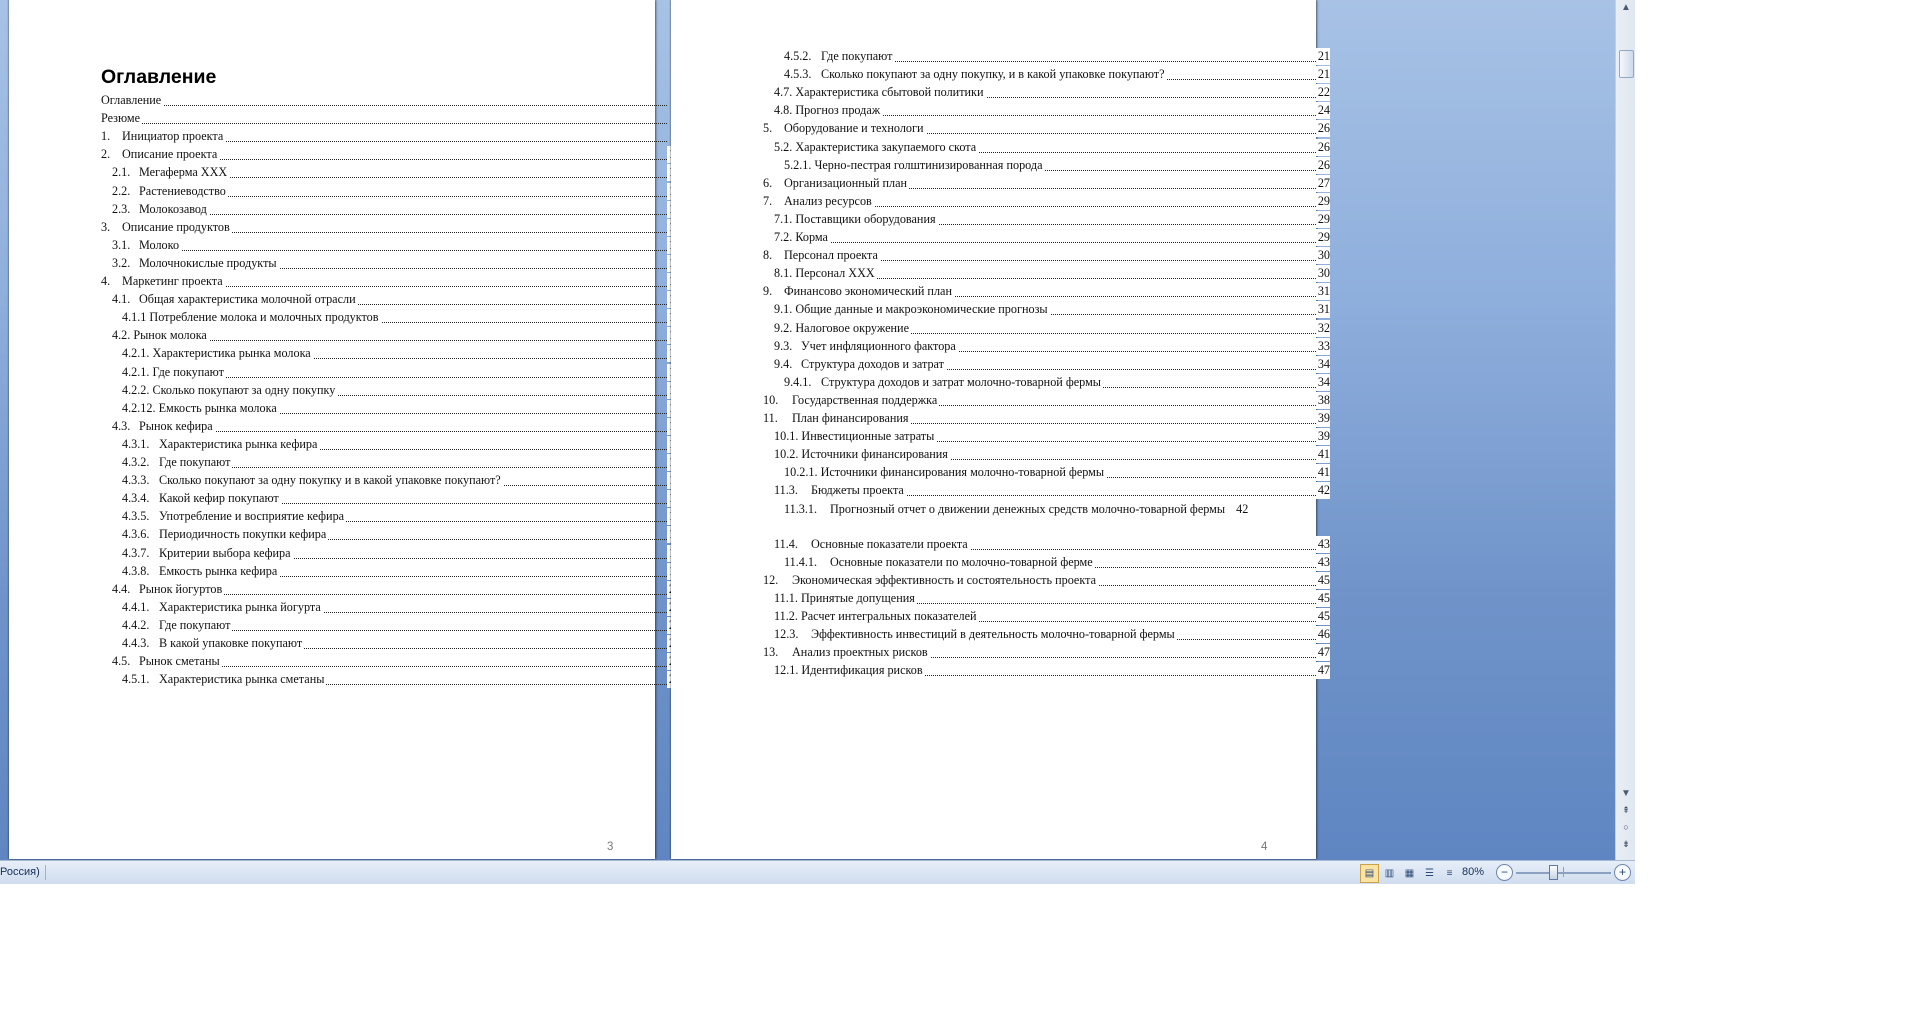 The image size is (1920, 1033). Describe the element at coordinates (1473, 872) in the screenshot. I see `zoom-level: 80%` at that location.